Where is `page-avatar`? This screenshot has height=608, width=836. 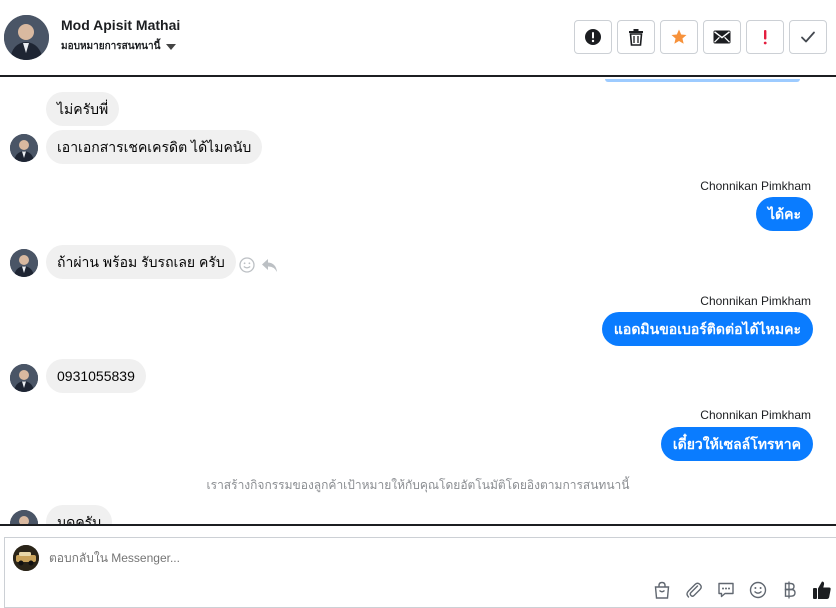
page-avatar is located at coordinates (26, 558).